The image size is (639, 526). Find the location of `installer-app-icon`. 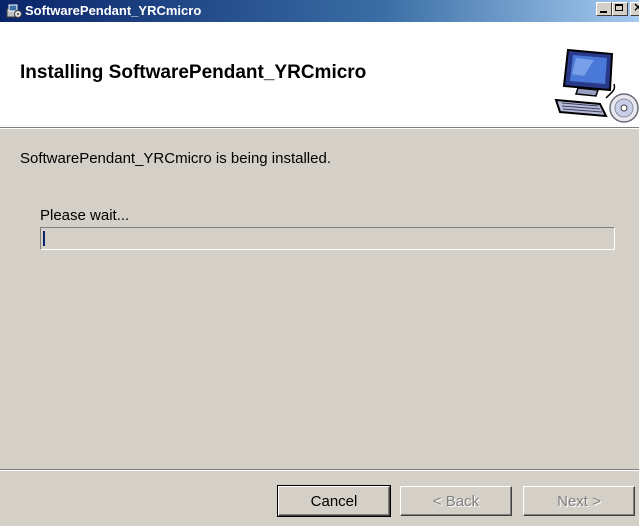

installer-app-icon is located at coordinates (14, 11).